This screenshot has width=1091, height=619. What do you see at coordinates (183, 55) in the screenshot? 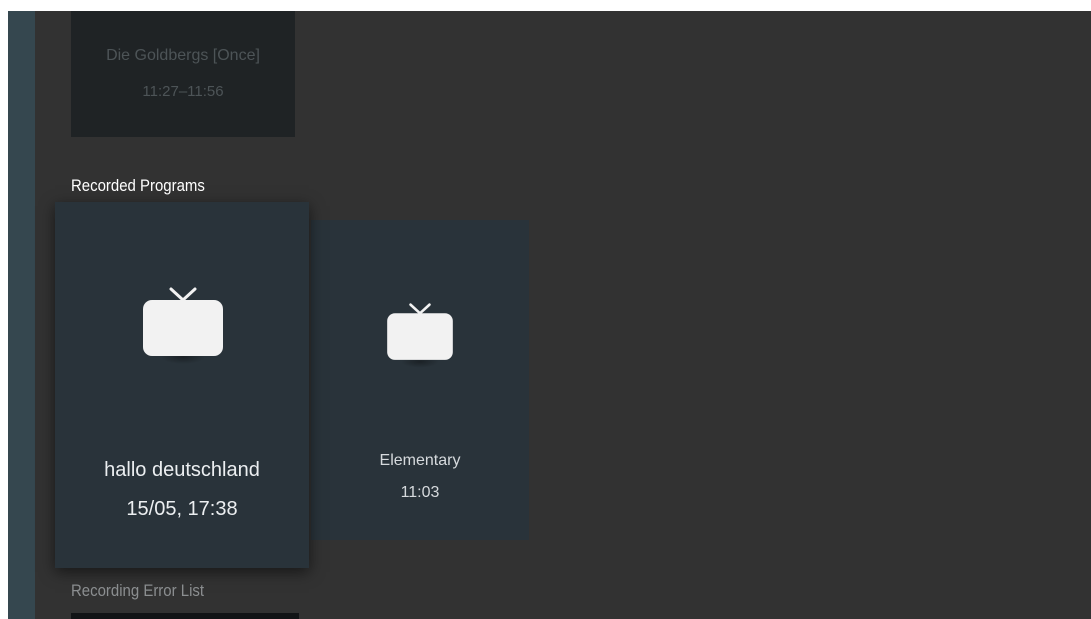
I see `scheduled-recording-title: Die Goldbergs [Once]` at bounding box center [183, 55].